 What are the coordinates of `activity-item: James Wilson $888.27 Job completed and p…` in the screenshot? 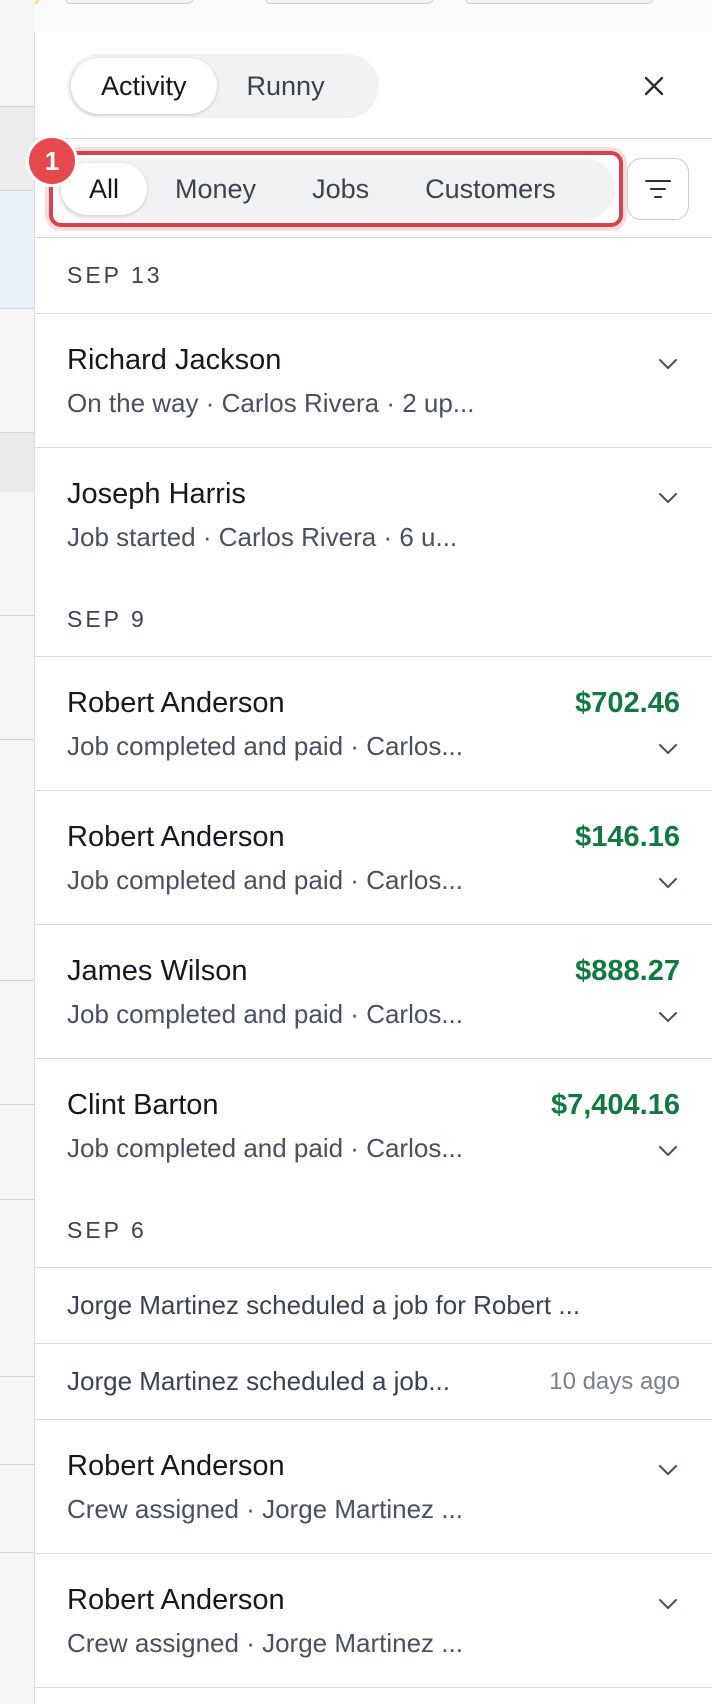 It's located at (373, 992).